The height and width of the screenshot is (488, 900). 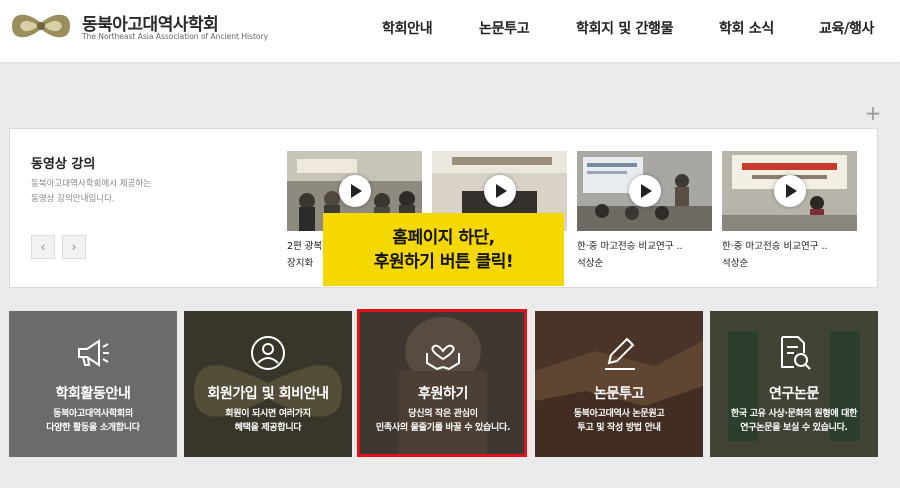 What do you see at coordinates (794, 428) in the screenshot?
I see `tile-desc-line: 연구논문을 보실 수 있습니다.` at bounding box center [794, 428].